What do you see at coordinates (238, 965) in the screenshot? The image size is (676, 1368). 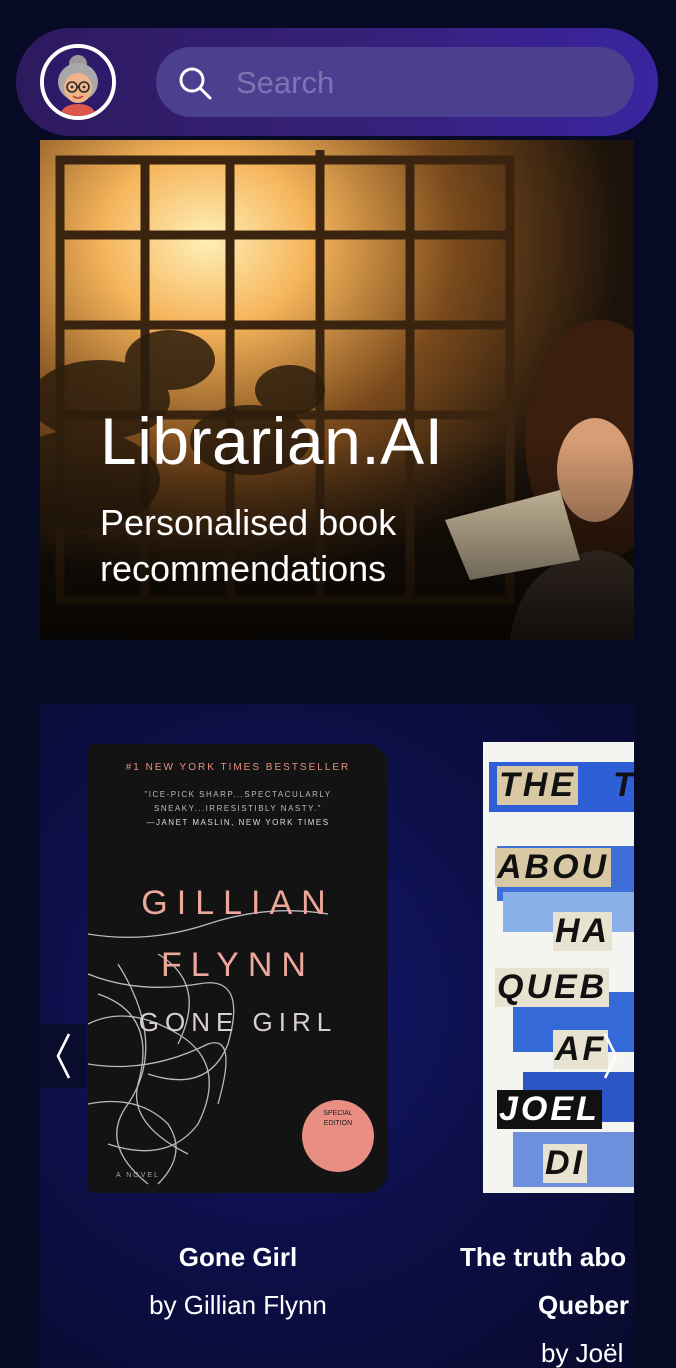 I see `cover-author-last: FLYNN` at bounding box center [238, 965].